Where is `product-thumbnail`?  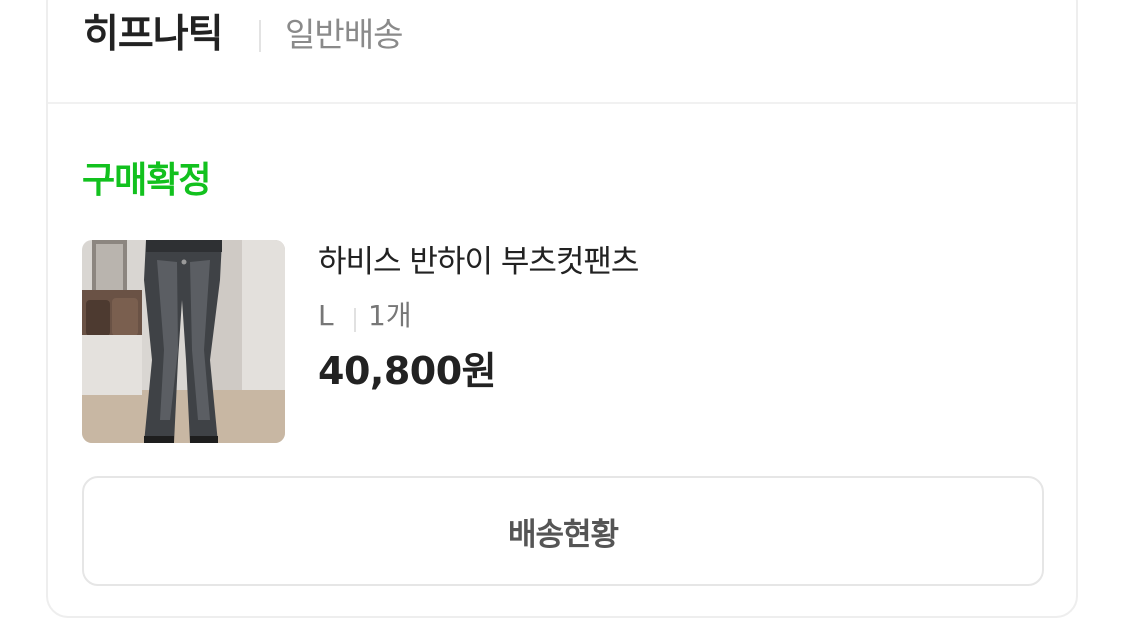 product-thumbnail is located at coordinates (183, 341).